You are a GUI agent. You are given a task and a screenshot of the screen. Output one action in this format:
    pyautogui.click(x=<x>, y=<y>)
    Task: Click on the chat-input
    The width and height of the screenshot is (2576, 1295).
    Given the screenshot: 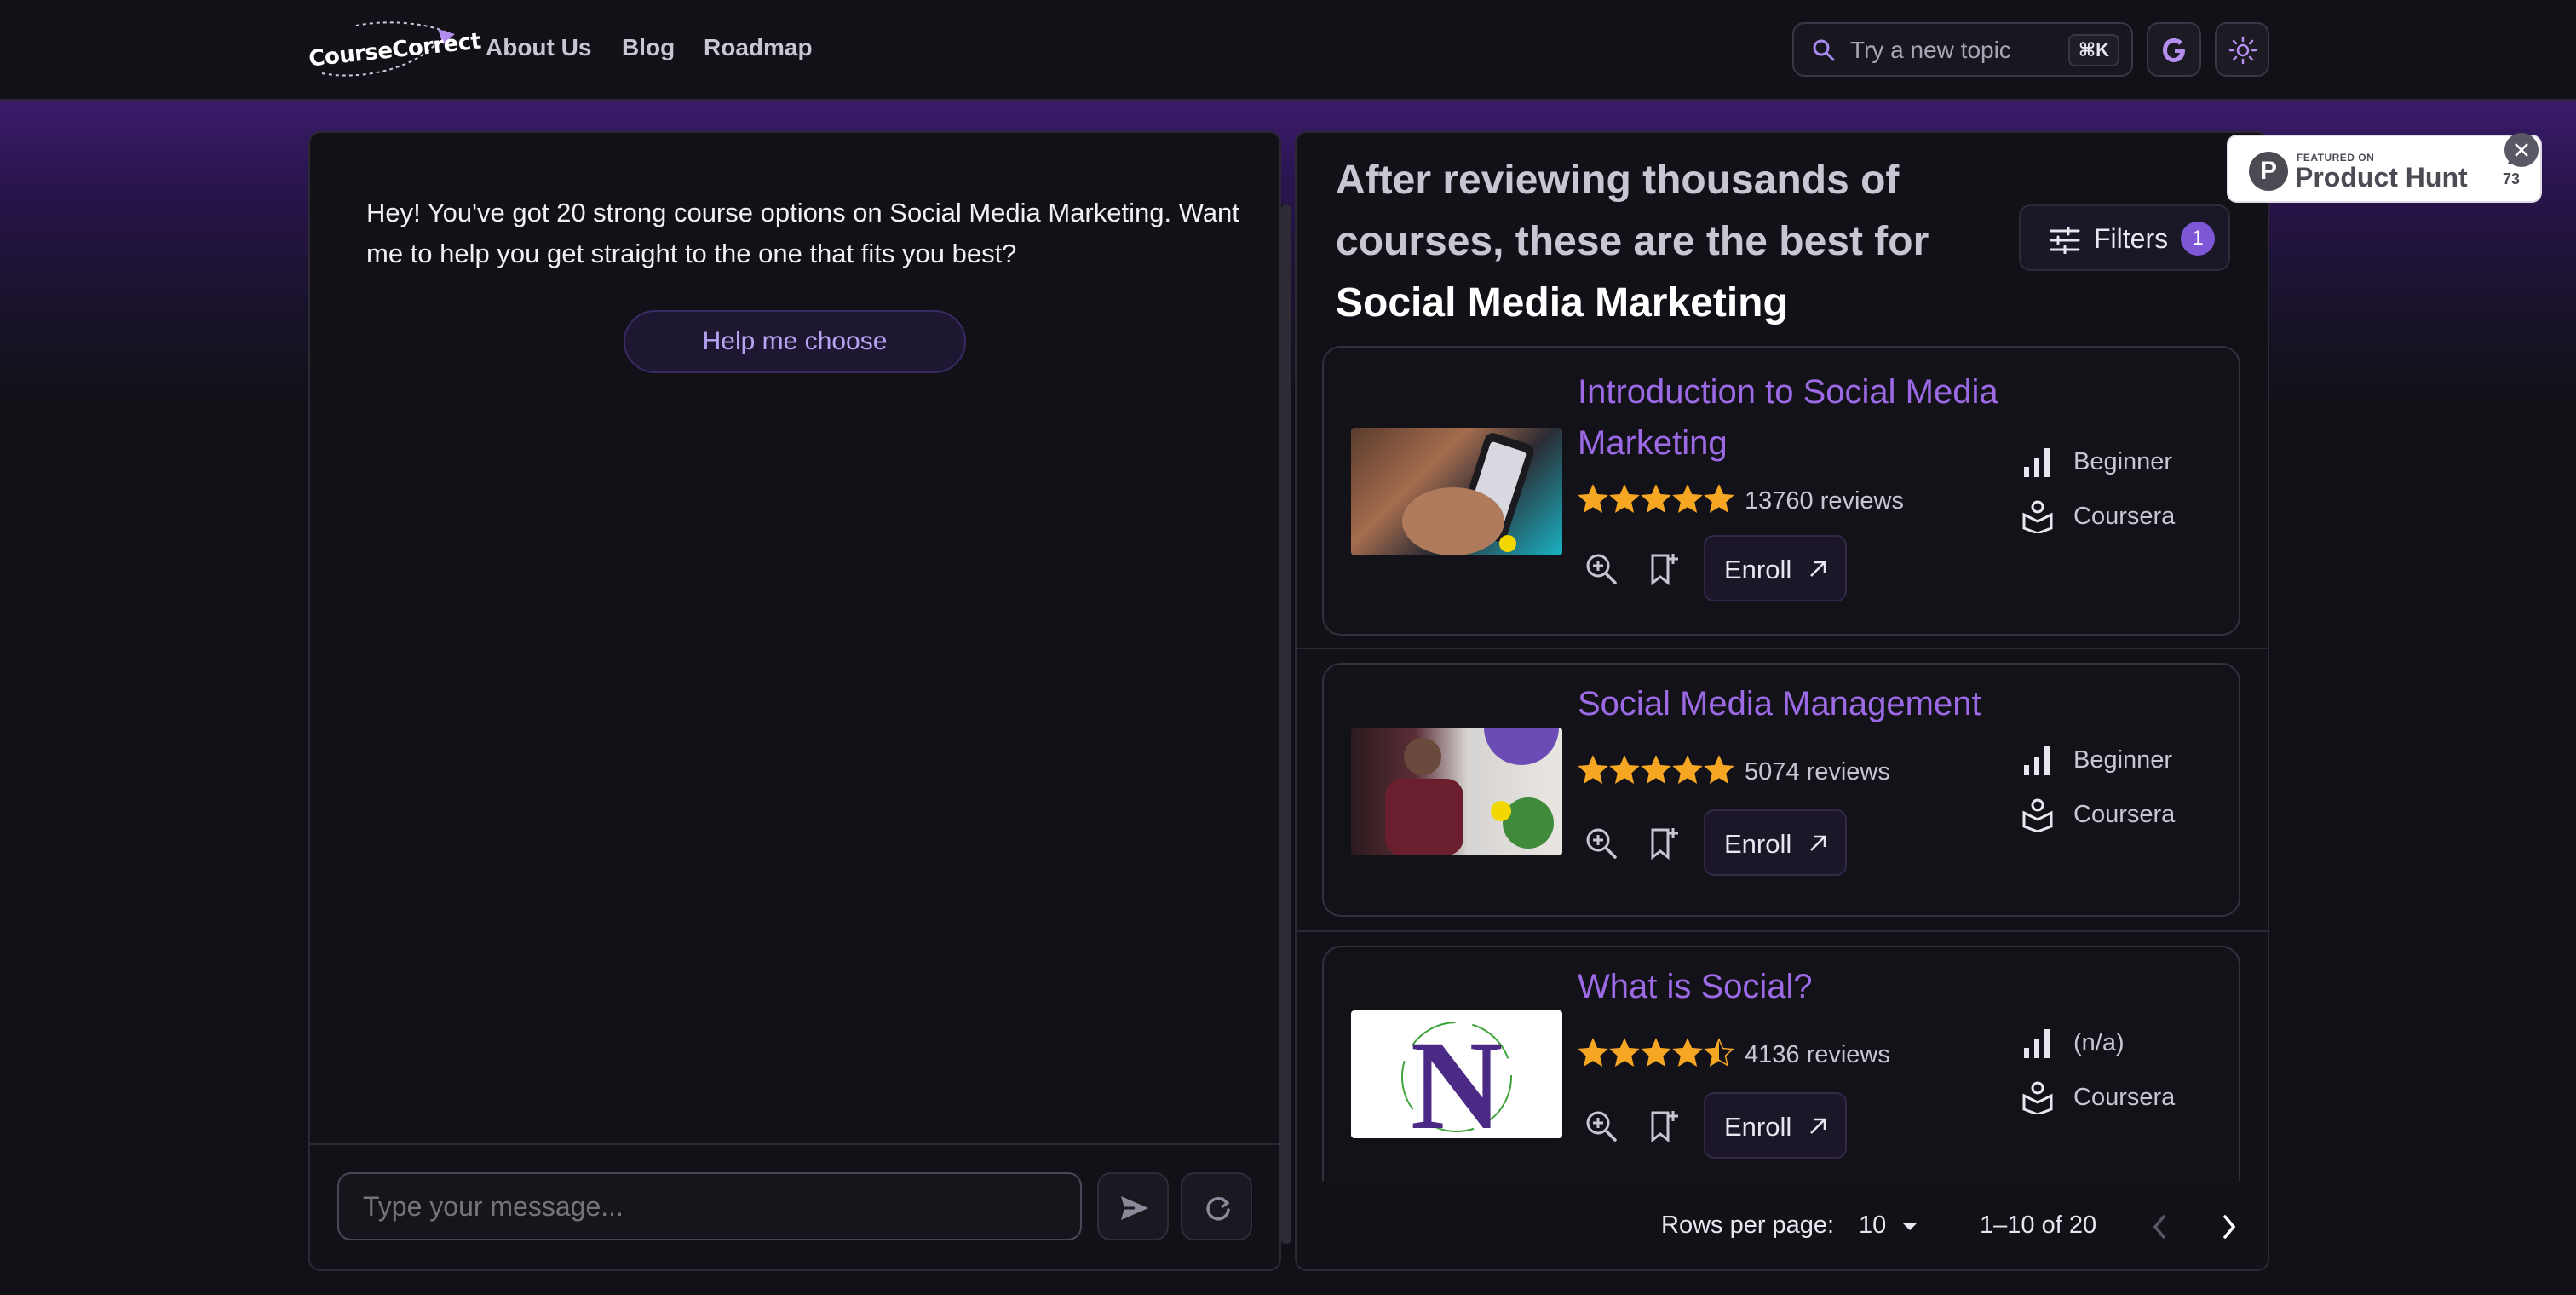 What is the action you would take?
    pyautogui.click(x=709, y=1206)
    